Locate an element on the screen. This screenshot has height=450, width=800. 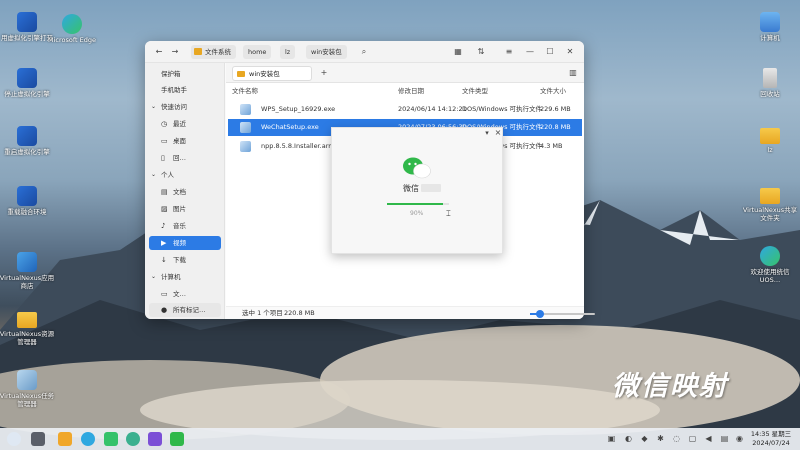
desktop-icon-recycle-bin: 回收站 is located at coordinates (770, 83).